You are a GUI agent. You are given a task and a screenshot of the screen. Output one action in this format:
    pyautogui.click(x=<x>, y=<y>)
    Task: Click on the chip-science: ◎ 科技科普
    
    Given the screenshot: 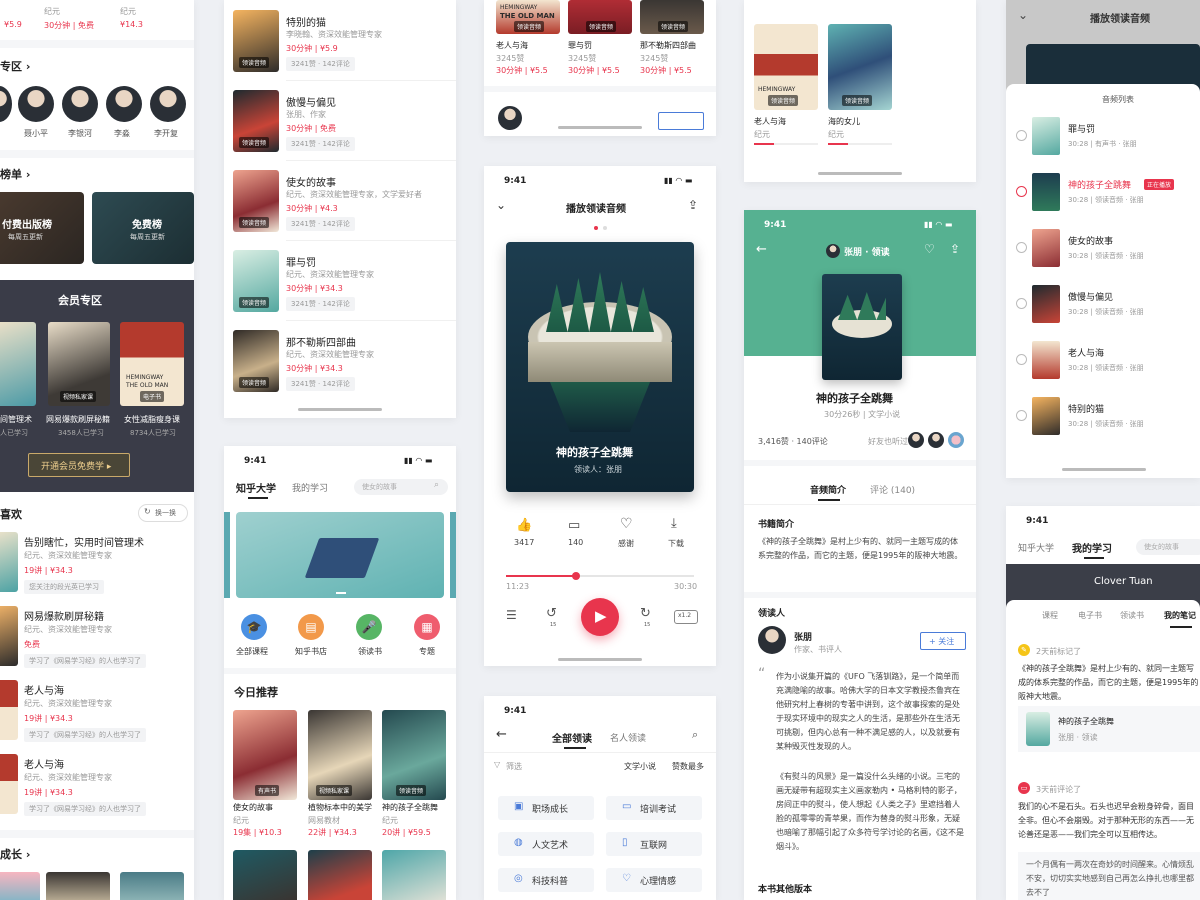 What is the action you would take?
    pyautogui.click(x=546, y=880)
    